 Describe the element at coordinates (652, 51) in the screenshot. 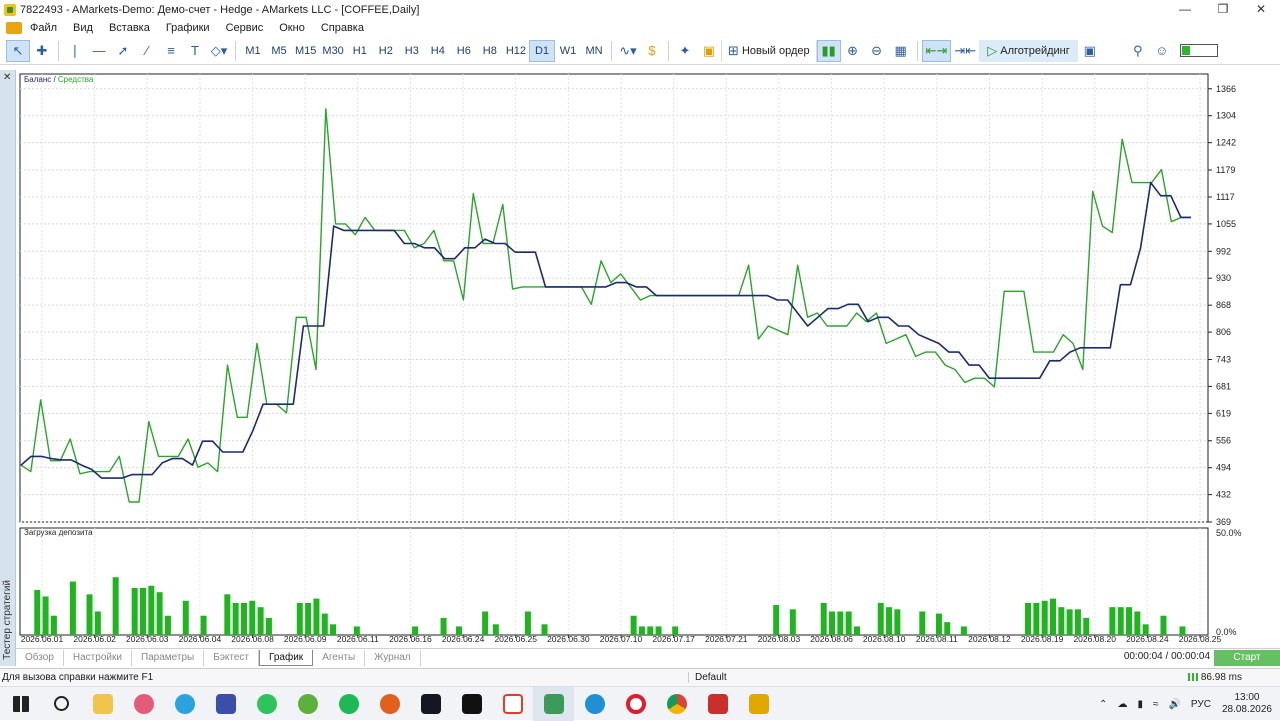

I see `coin-icon: $` at that location.